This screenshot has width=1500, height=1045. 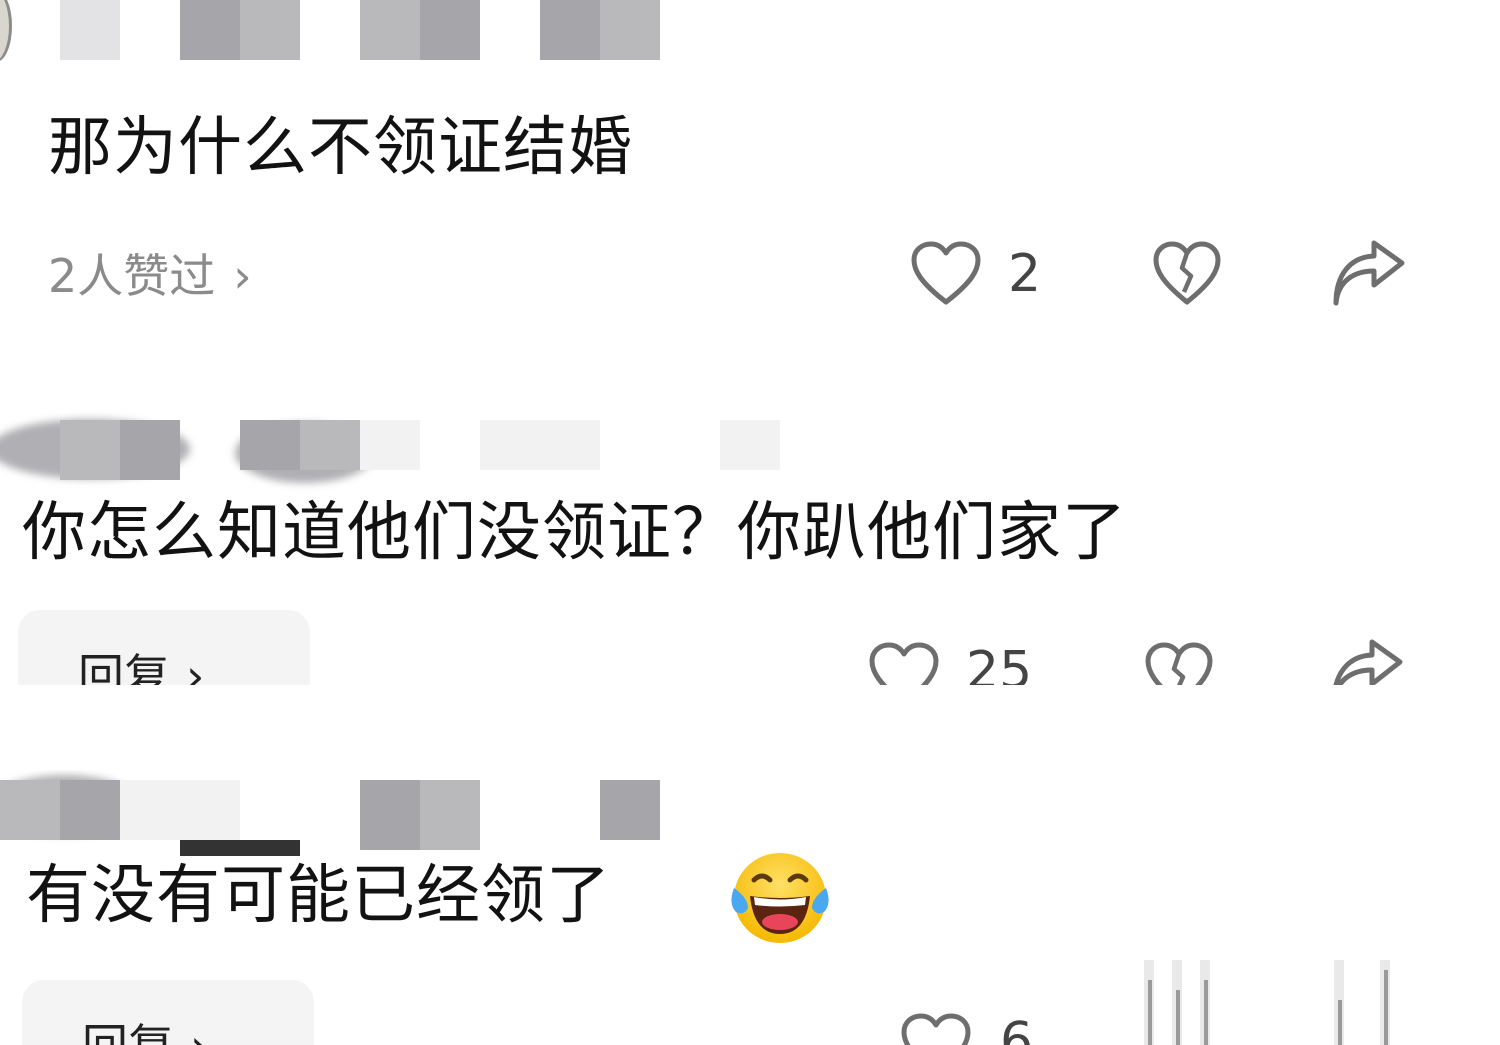 What do you see at coordinates (6, 31) in the screenshot?
I see `avatar` at bounding box center [6, 31].